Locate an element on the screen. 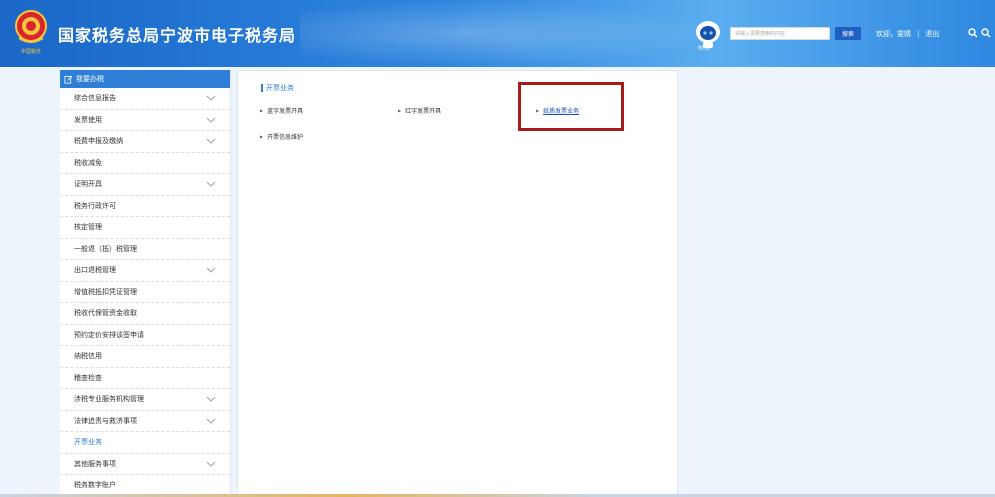  sidebar-header: 我要办税 is located at coordinates (145, 79).